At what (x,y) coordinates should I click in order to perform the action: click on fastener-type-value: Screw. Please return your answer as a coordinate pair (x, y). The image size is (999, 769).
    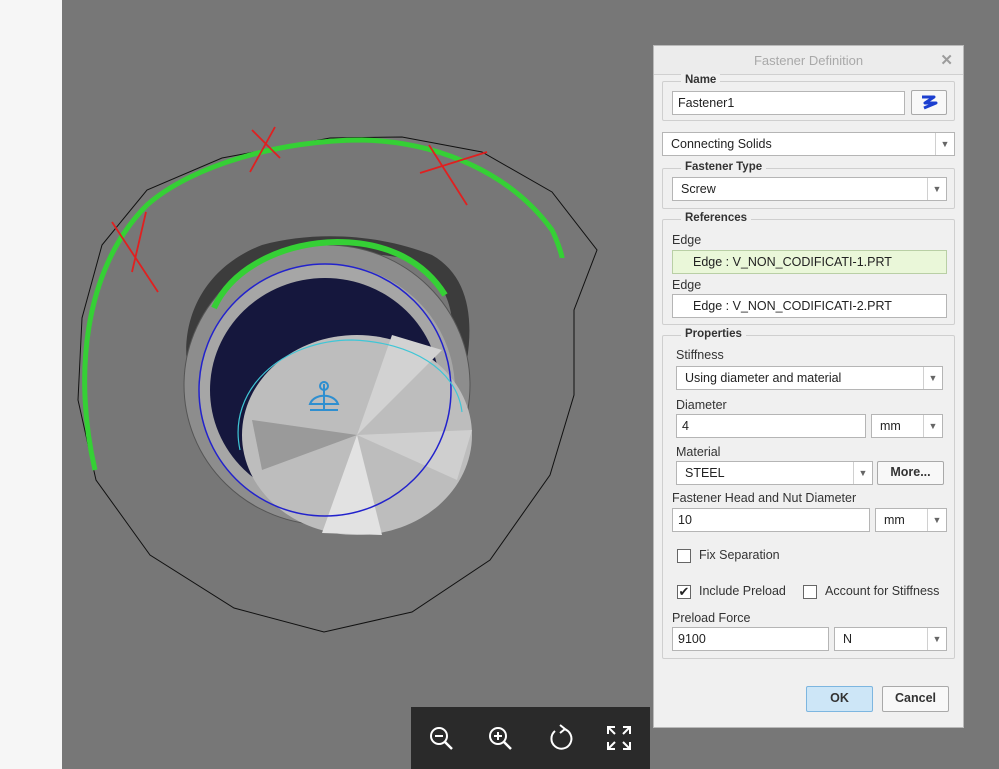
    Looking at the image, I should click on (698, 189).